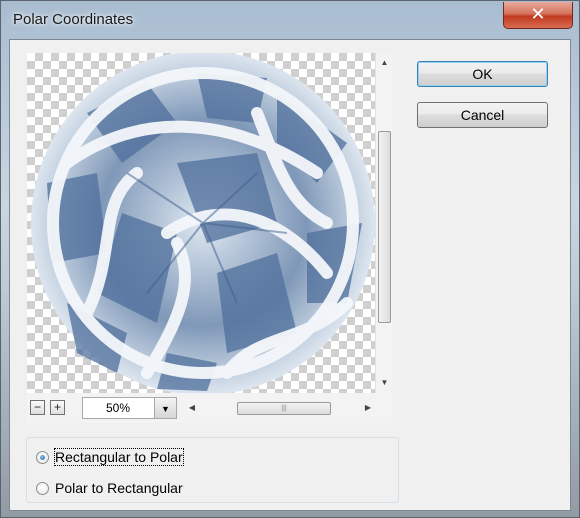 The image size is (580, 518). I want to click on plus-icon: +, so click(57, 407).